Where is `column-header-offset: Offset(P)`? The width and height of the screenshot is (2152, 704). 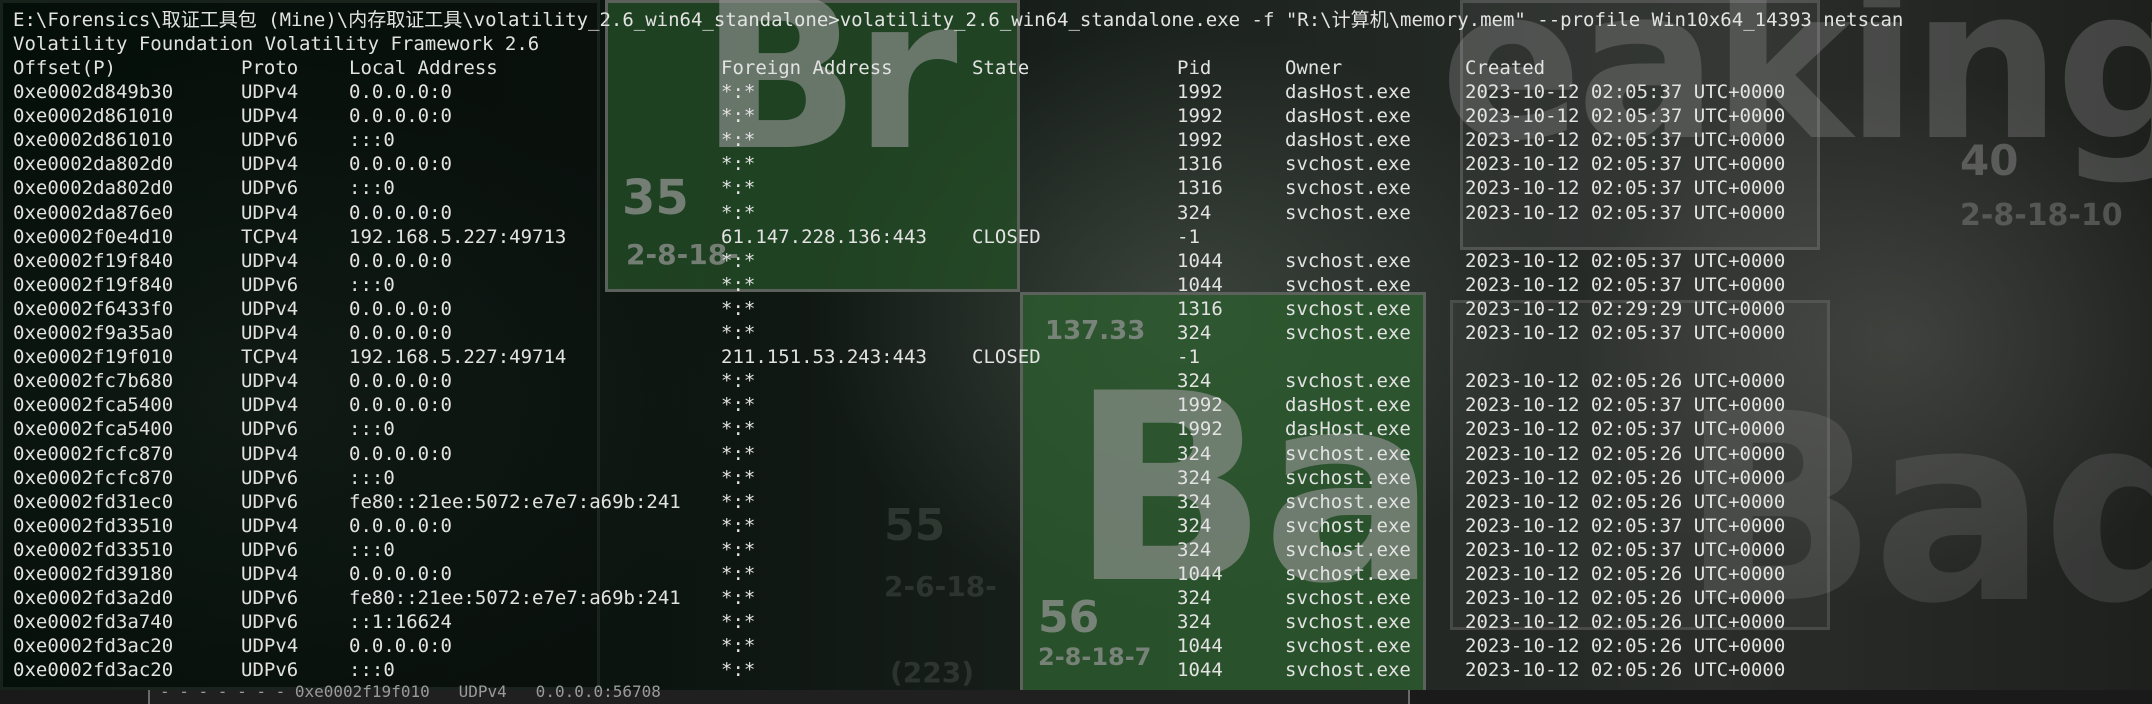
column-header-offset: Offset(P) is located at coordinates (64, 68).